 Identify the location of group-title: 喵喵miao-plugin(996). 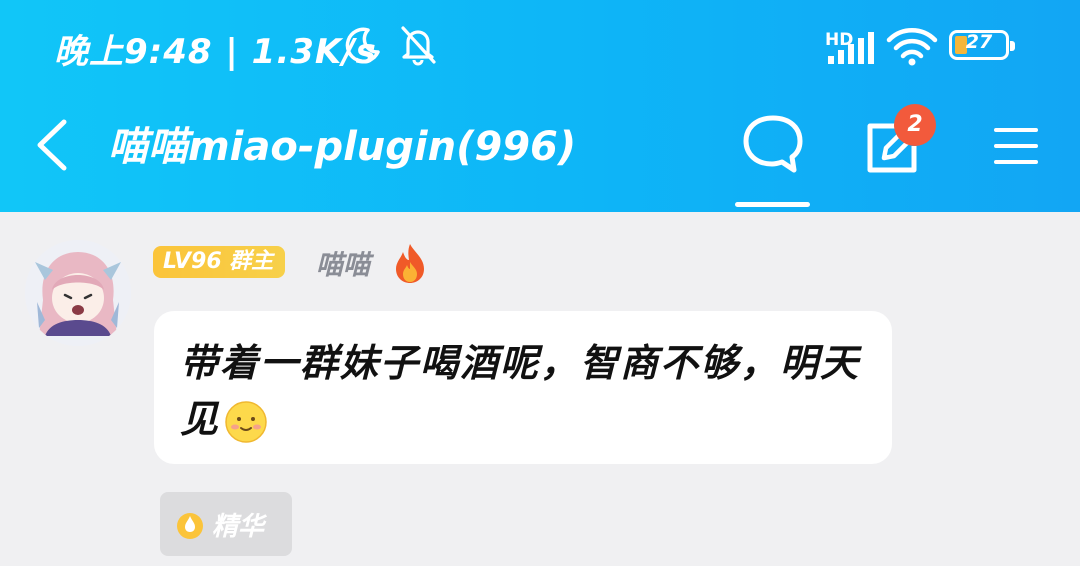
(342, 147).